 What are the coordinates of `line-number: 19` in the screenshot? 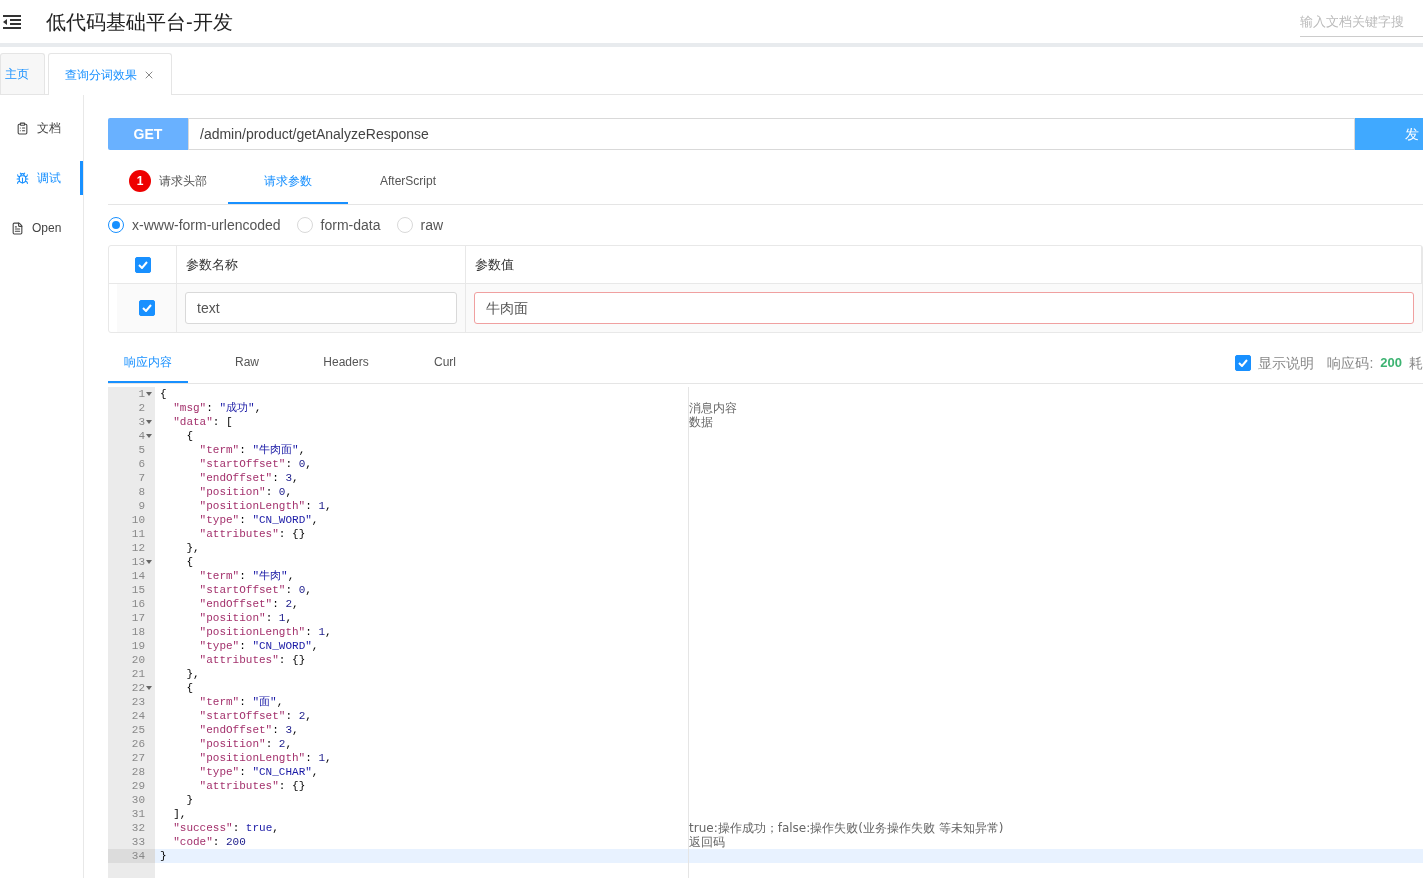 It's located at (138, 646).